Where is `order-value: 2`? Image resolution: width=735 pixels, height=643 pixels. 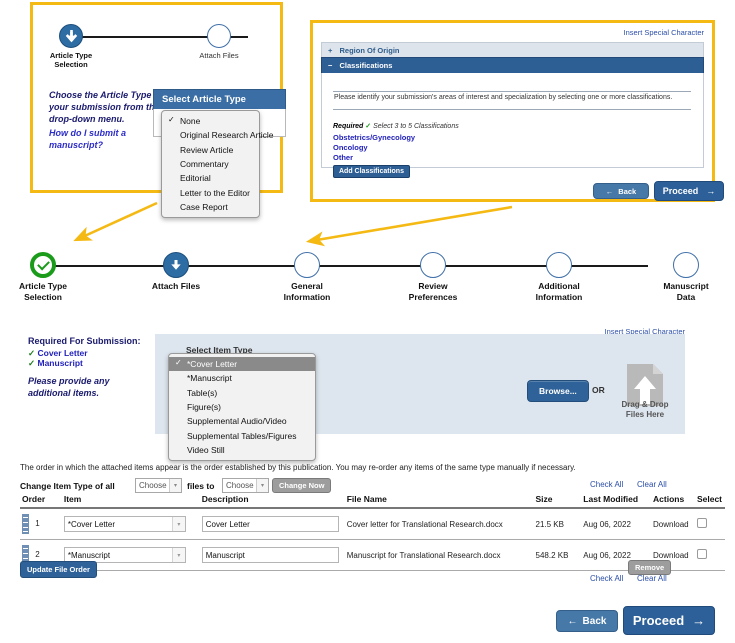
order-value: 2 is located at coordinates (37, 555).